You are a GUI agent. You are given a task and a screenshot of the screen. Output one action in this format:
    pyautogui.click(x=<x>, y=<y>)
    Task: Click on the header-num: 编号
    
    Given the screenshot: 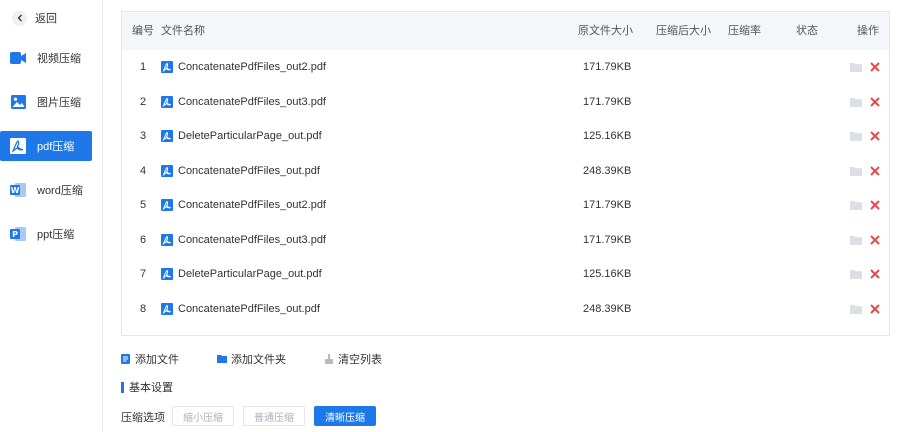 What is the action you would take?
    pyautogui.click(x=143, y=31)
    